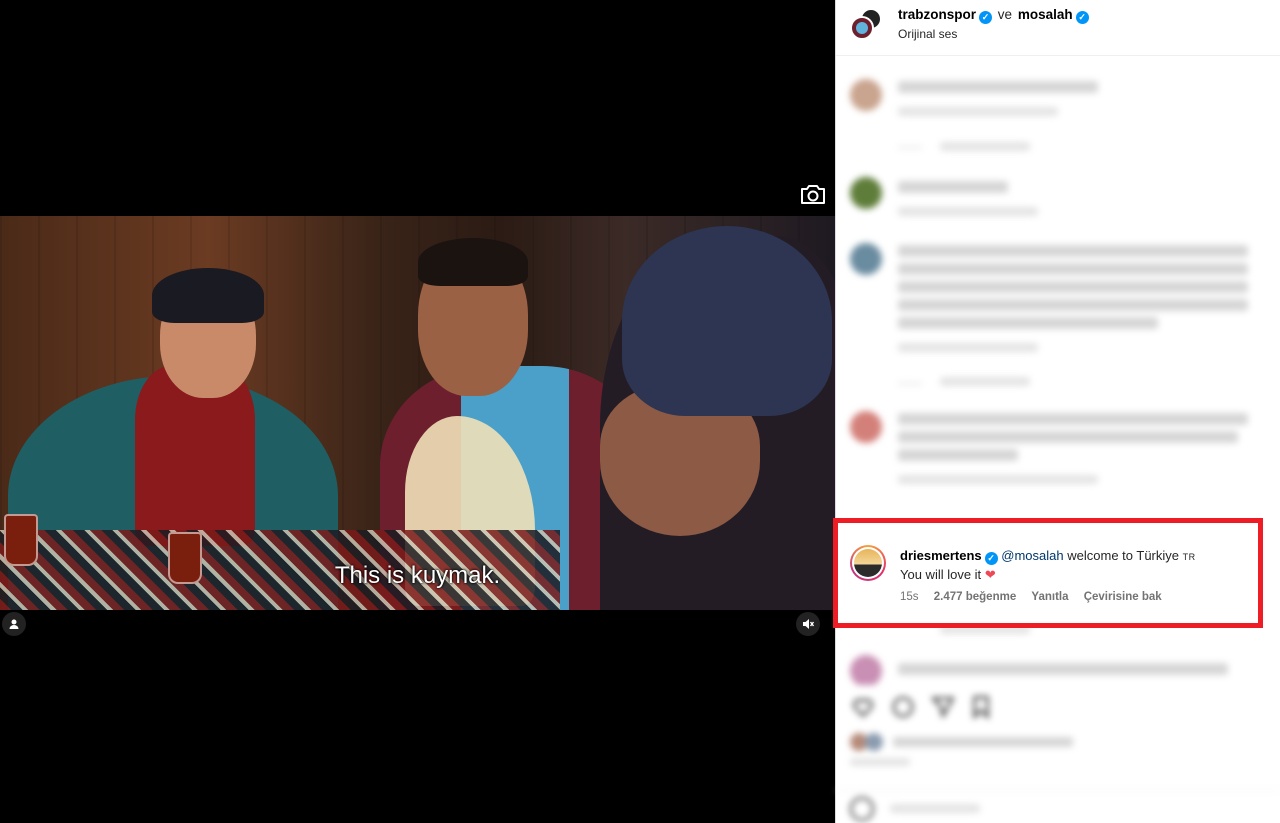 The image size is (1280, 823). What do you see at coordinates (990, 574) in the screenshot?
I see `heart-emoji-icon: ❤` at bounding box center [990, 574].